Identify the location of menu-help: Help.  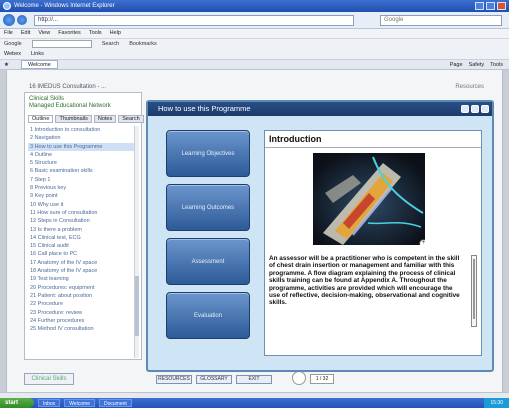
(115, 33).